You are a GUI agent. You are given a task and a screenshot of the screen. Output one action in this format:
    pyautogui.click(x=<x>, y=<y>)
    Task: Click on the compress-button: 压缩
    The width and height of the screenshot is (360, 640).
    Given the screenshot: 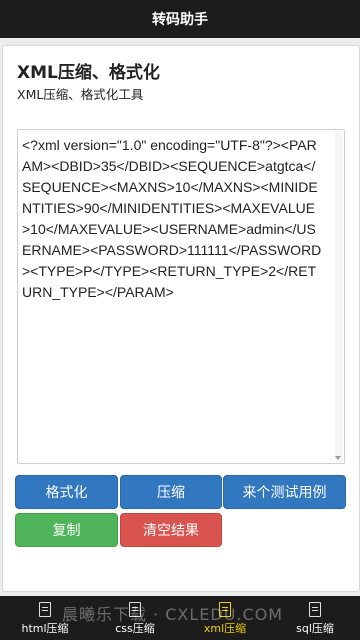 What is the action you would take?
    pyautogui.click(x=171, y=492)
    